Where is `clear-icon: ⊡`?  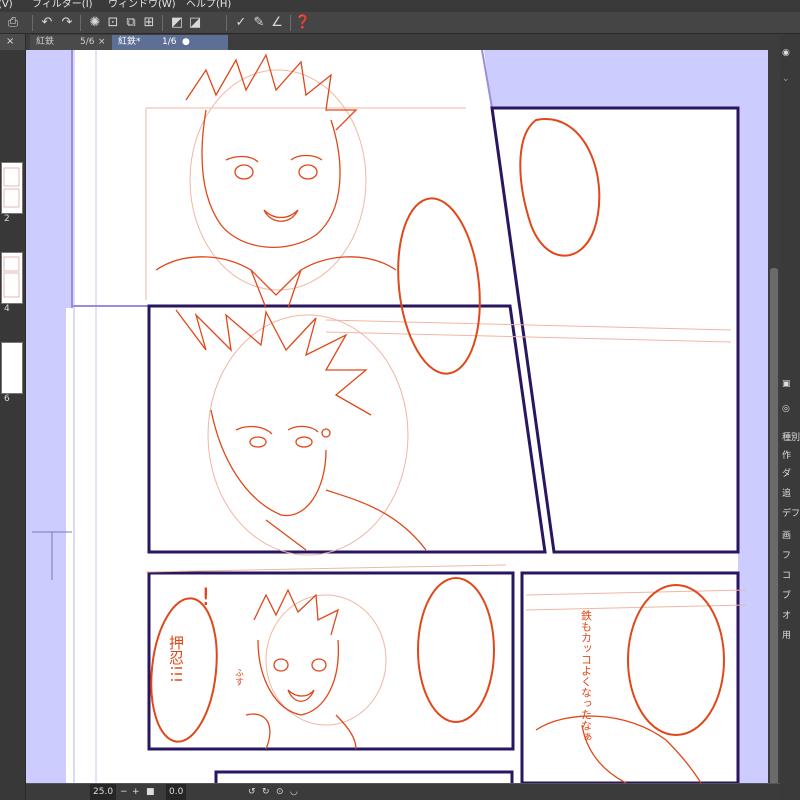 clear-icon: ⊡ is located at coordinates (113, 23).